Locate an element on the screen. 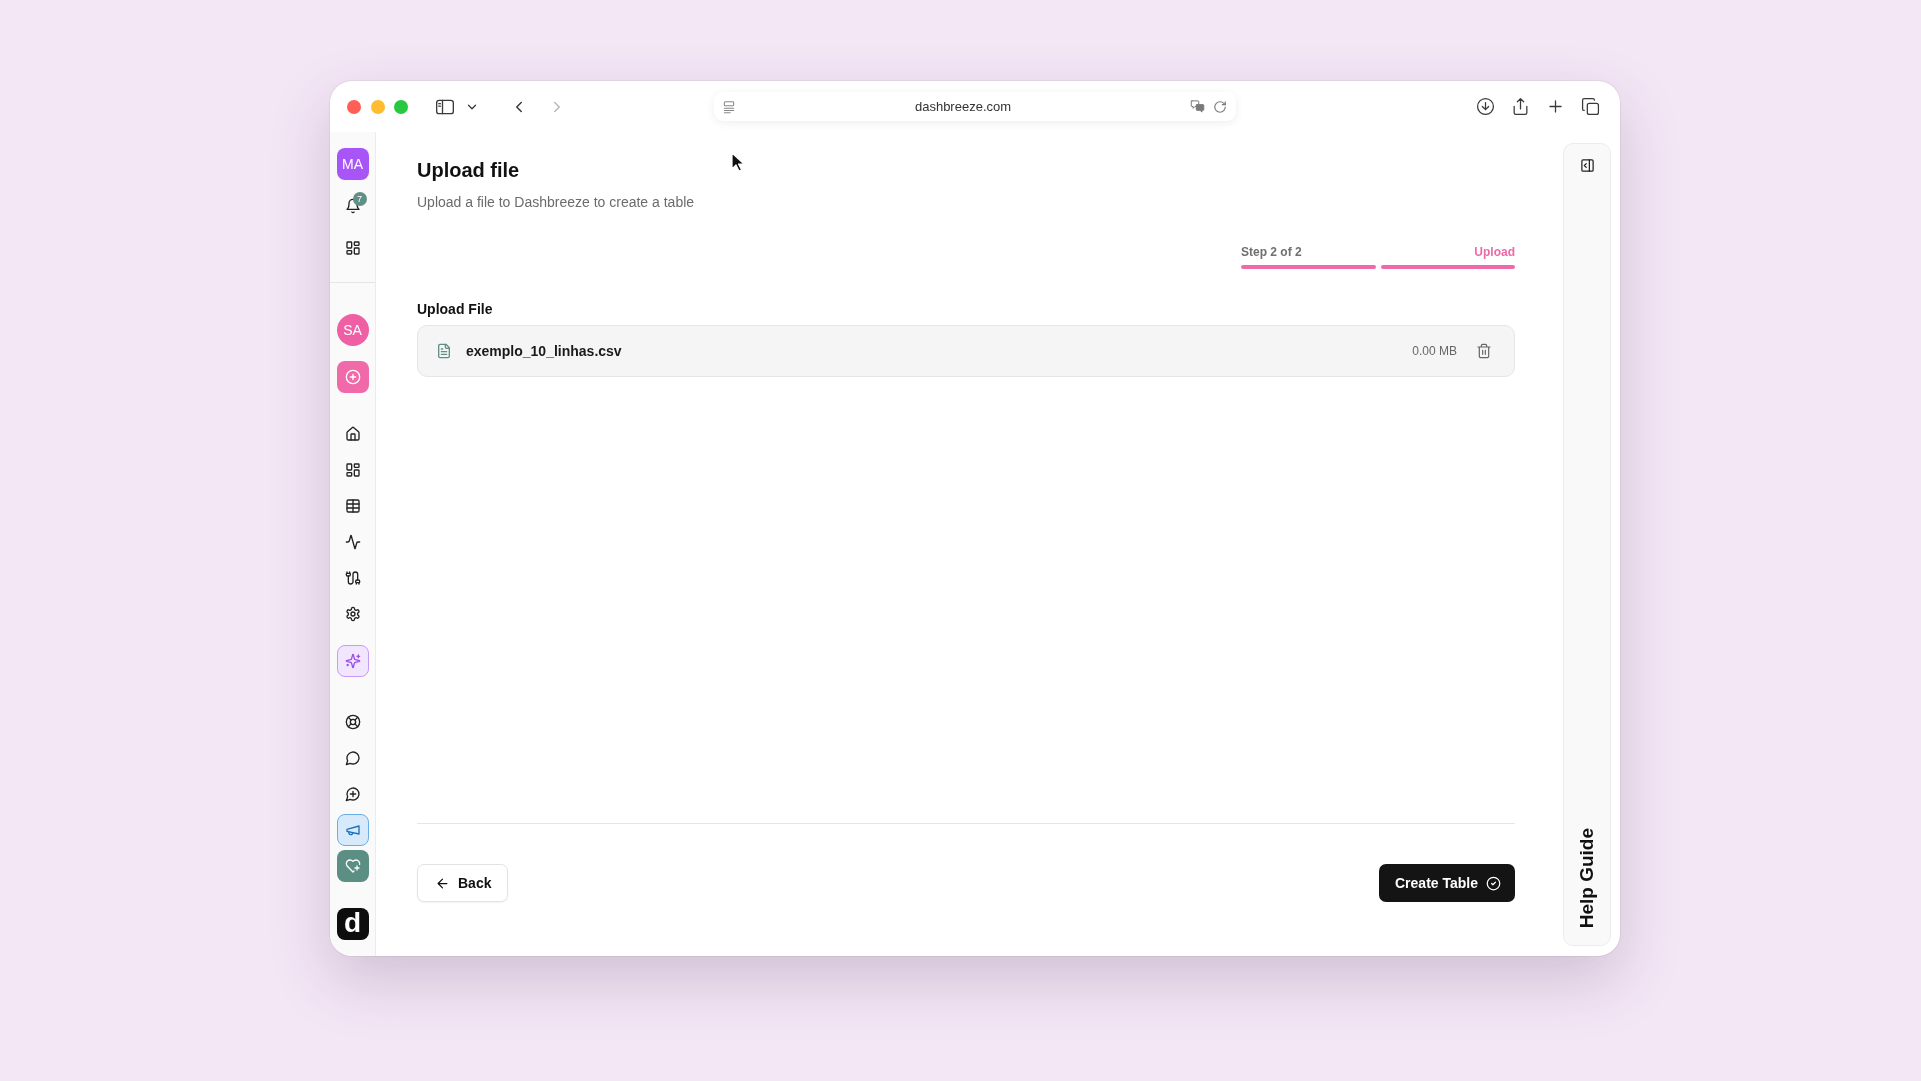 The image size is (1921, 1081). create-button is located at coordinates (352, 377).